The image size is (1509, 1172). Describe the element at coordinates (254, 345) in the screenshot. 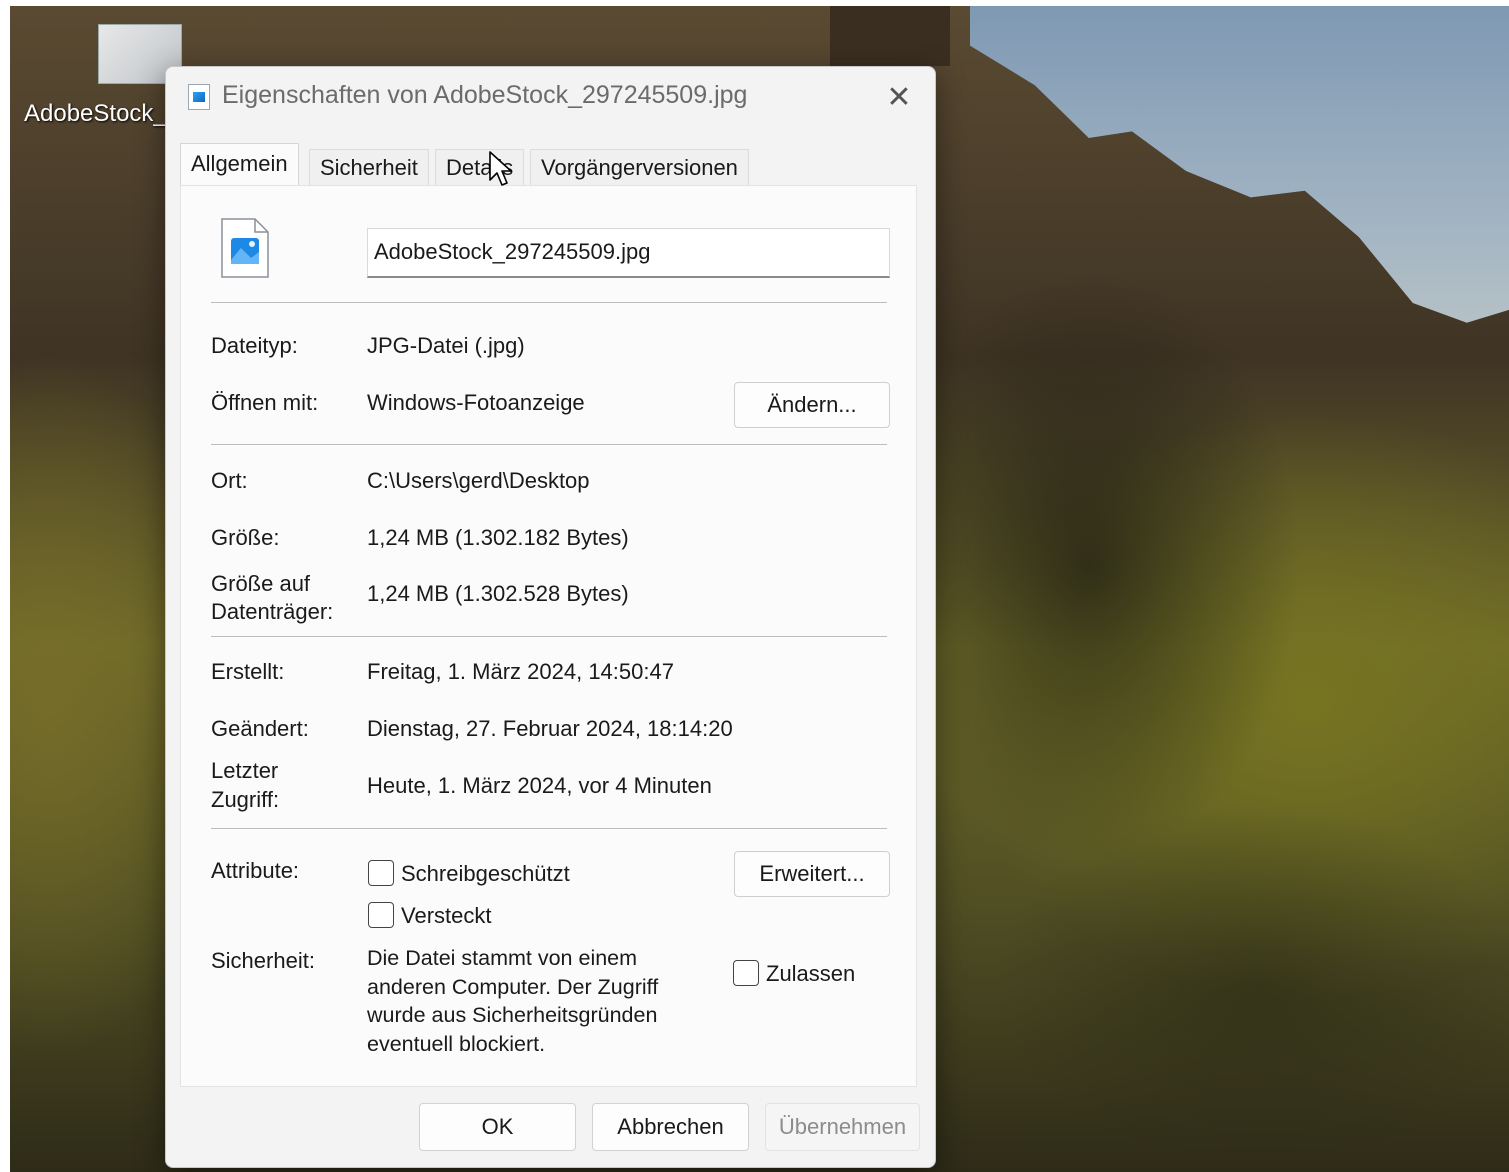

I see `dateityp-label: Dateityp:` at that location.